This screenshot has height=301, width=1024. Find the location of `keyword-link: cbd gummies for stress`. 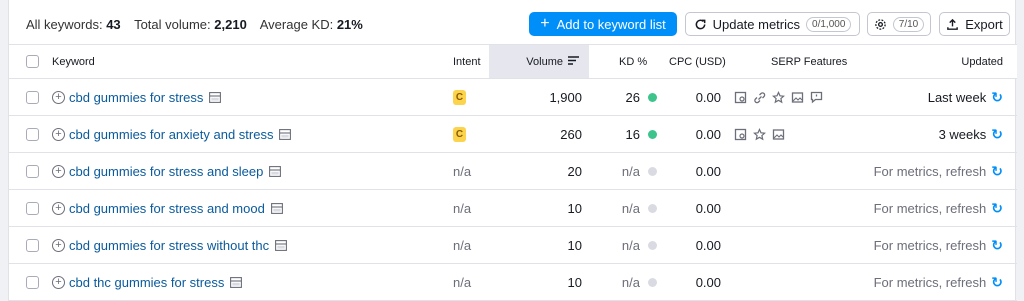

keyword-link: cbd gummies for stress is located at coordinates (136, 97).